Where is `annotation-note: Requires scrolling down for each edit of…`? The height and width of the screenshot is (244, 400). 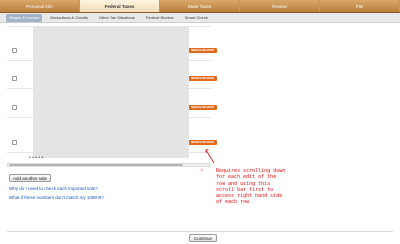 annotation-note: Requires scrolling down for each edit of… is located at coordinates (251, 187).